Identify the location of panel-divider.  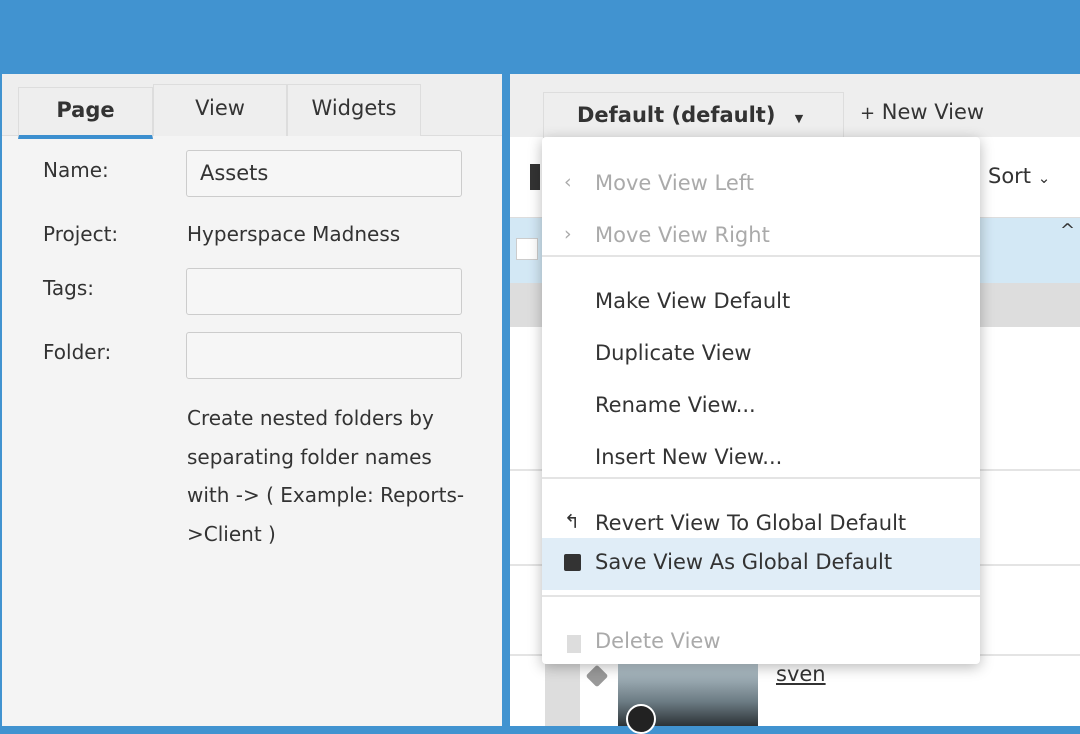
(506, 400).